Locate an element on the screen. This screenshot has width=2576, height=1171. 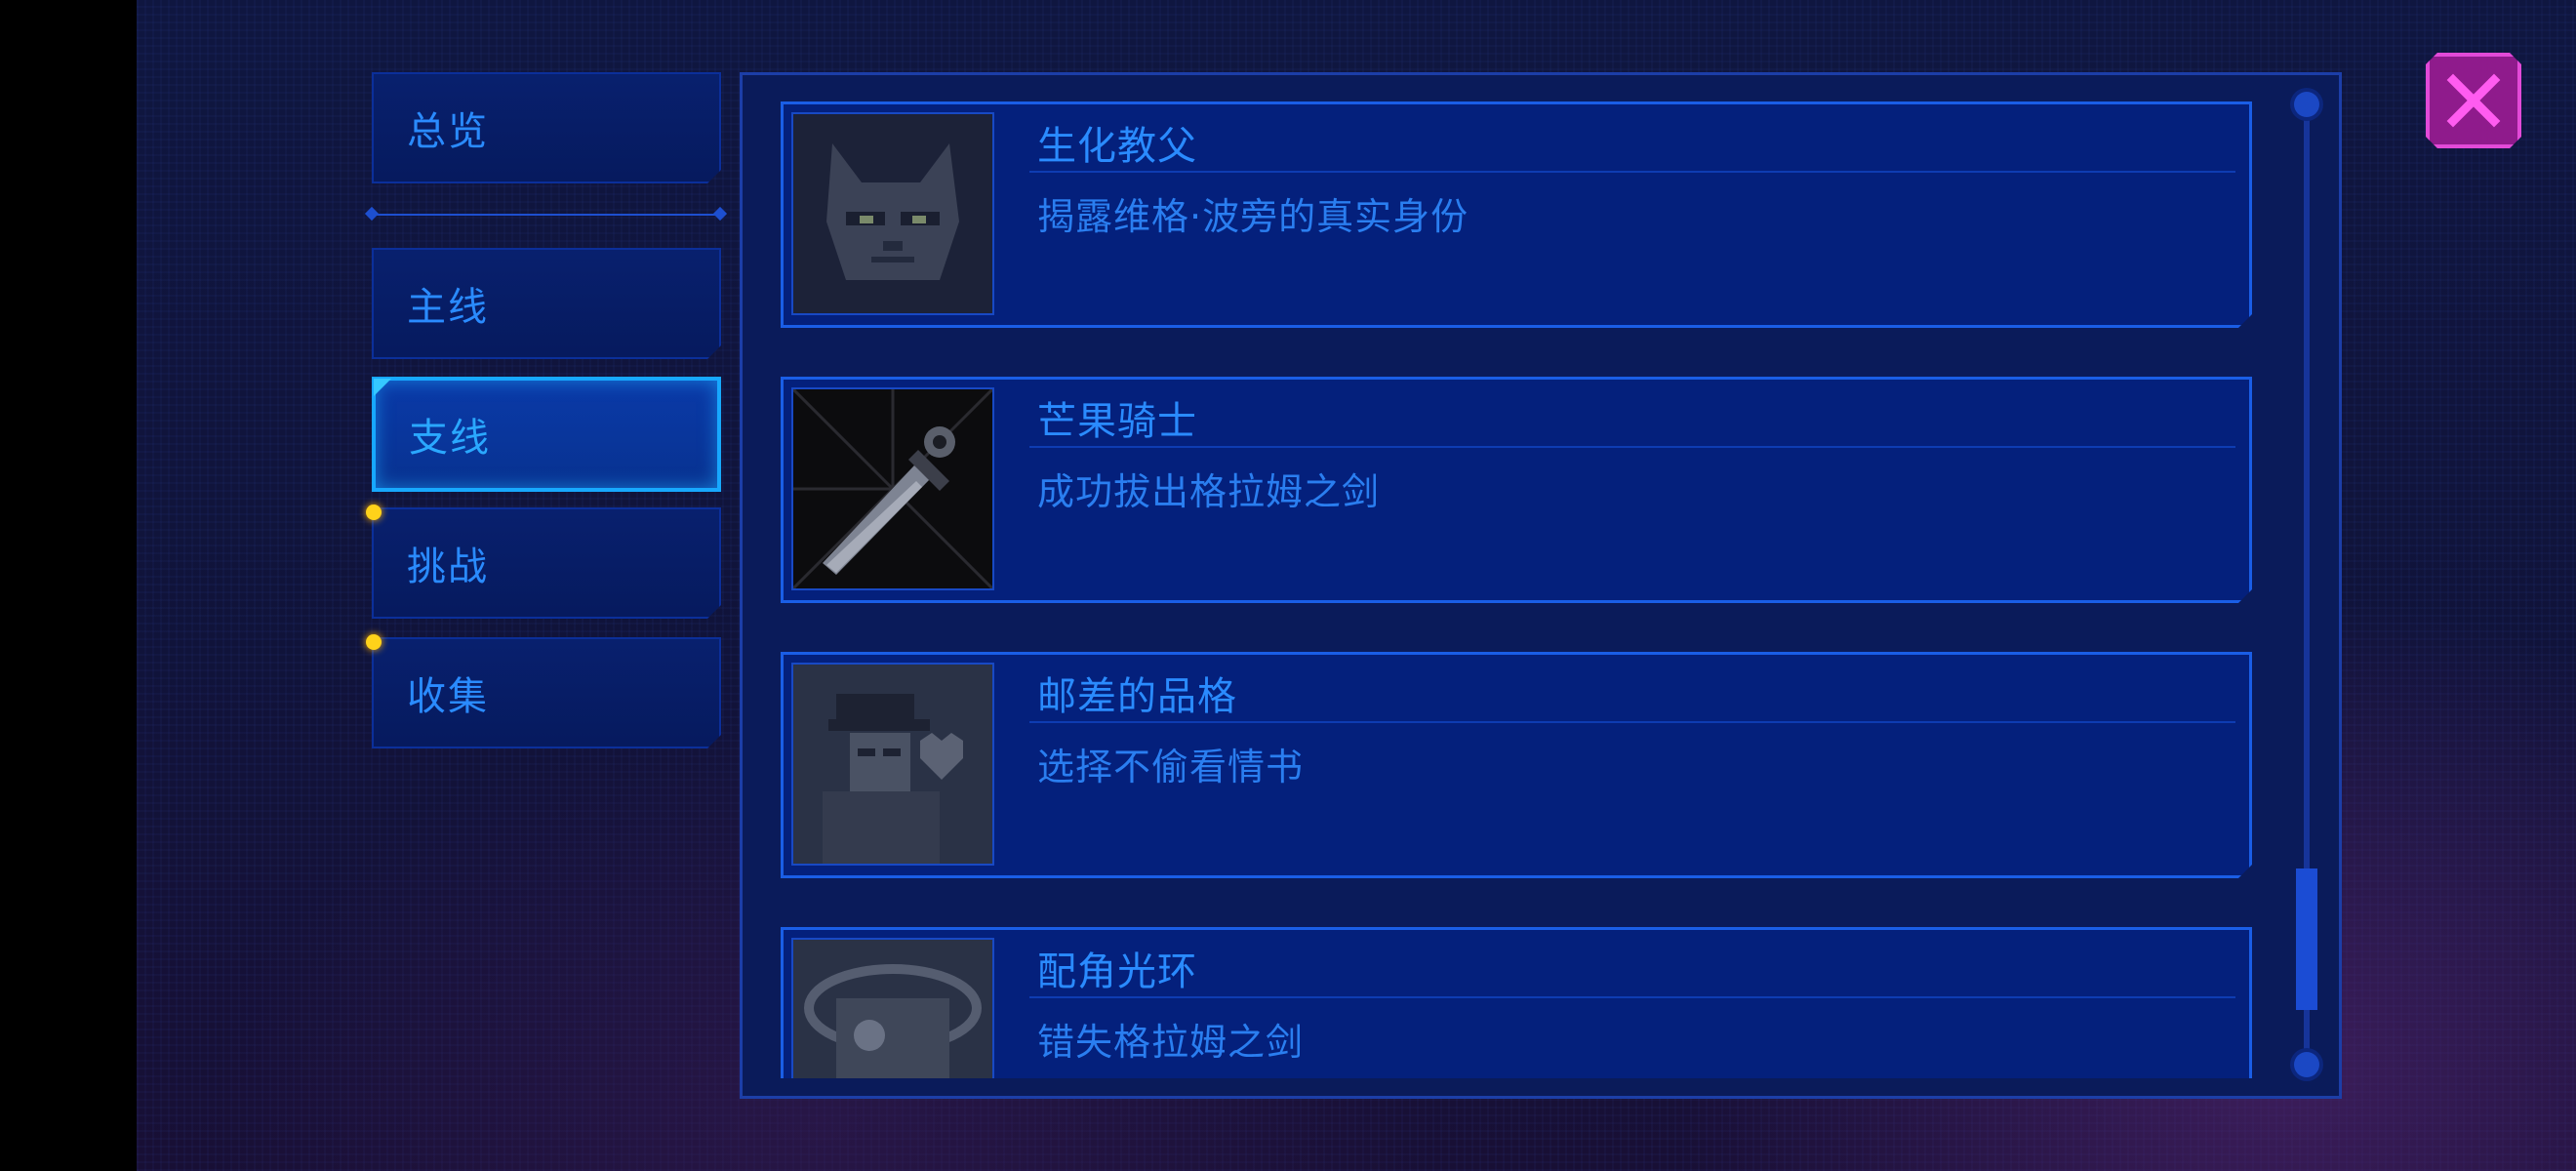
achievement-card: 芒果骑士 成功拔出格拉姆之剑 is located at coordinates (1516, 490).